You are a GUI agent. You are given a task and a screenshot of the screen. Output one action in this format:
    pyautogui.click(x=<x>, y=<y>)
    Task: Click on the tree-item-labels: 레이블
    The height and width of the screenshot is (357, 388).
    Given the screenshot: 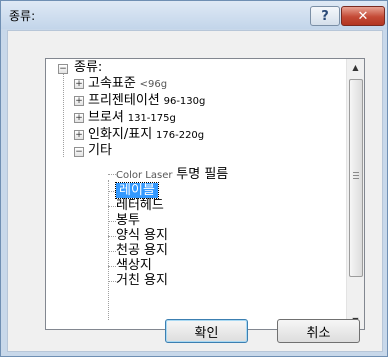 What is the action you would take?
    pyautogui.click(x=137, y=190)
    